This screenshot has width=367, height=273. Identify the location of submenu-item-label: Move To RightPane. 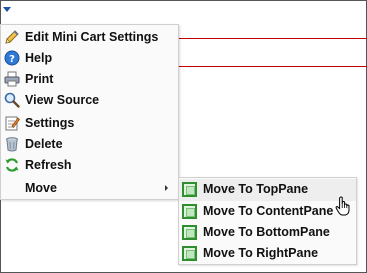
(261, 253).